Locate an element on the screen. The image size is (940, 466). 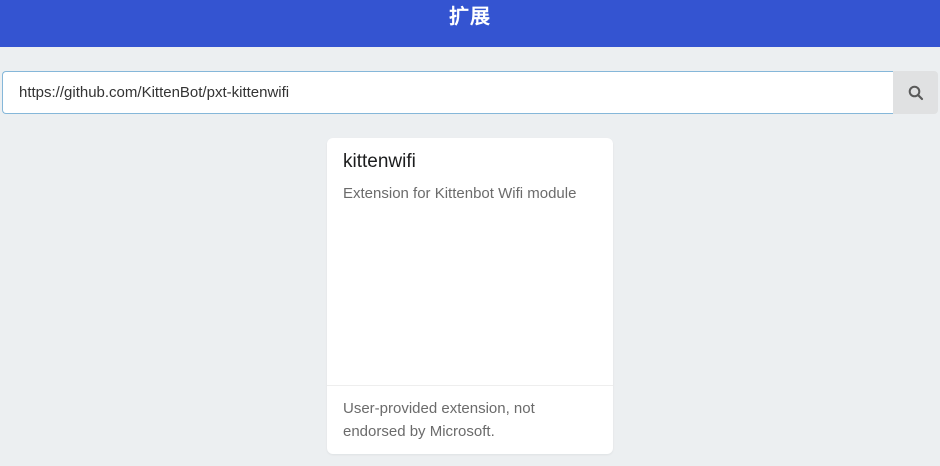
header-bar: 扩展 is located at coordinates (470, 23).